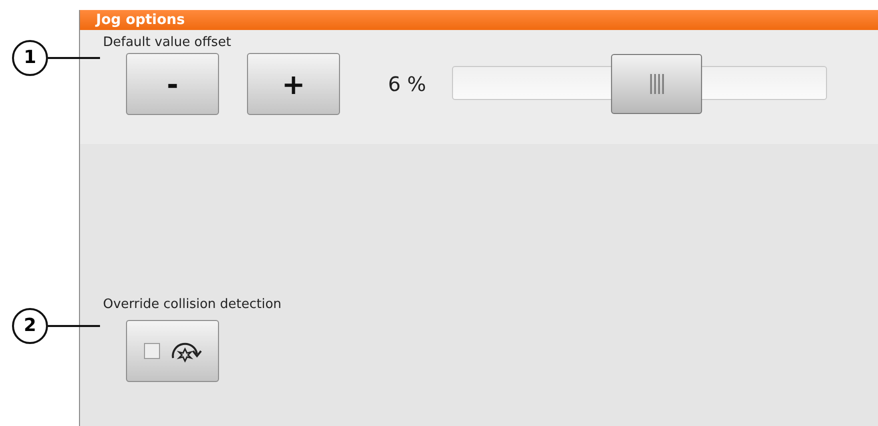 The image size is (878, 426). I want to click on slider-thumb, so click(656, 84).